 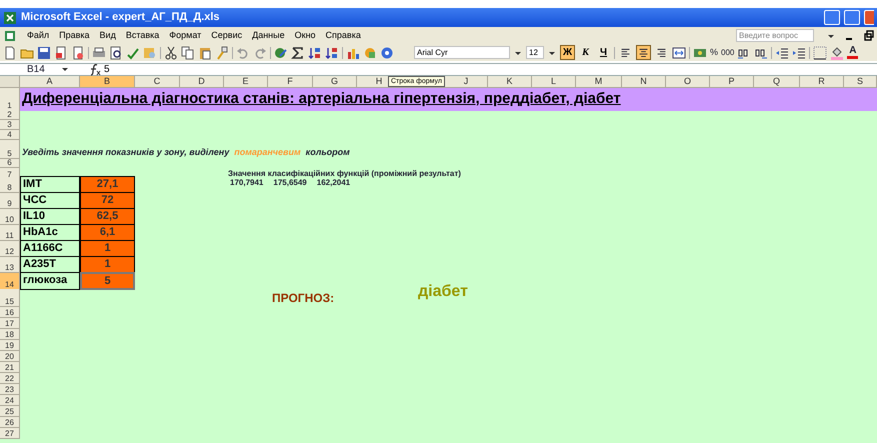 I want to click on row-header: 15, so click(x=10, y=298).